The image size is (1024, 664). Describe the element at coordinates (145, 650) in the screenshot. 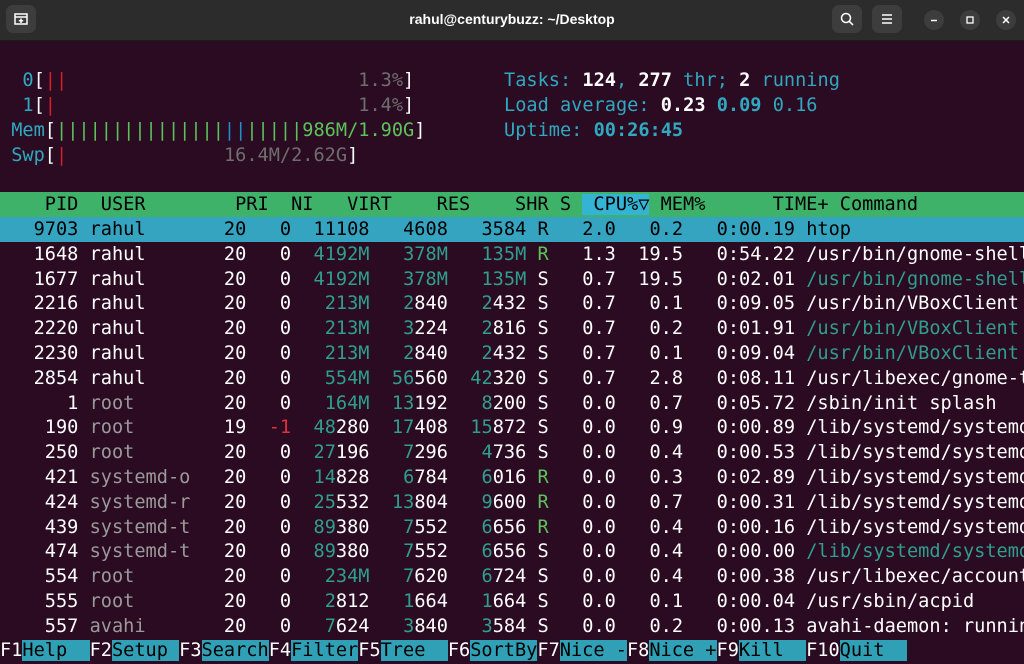

I see `fkey-f2-label: Setup` at that location.